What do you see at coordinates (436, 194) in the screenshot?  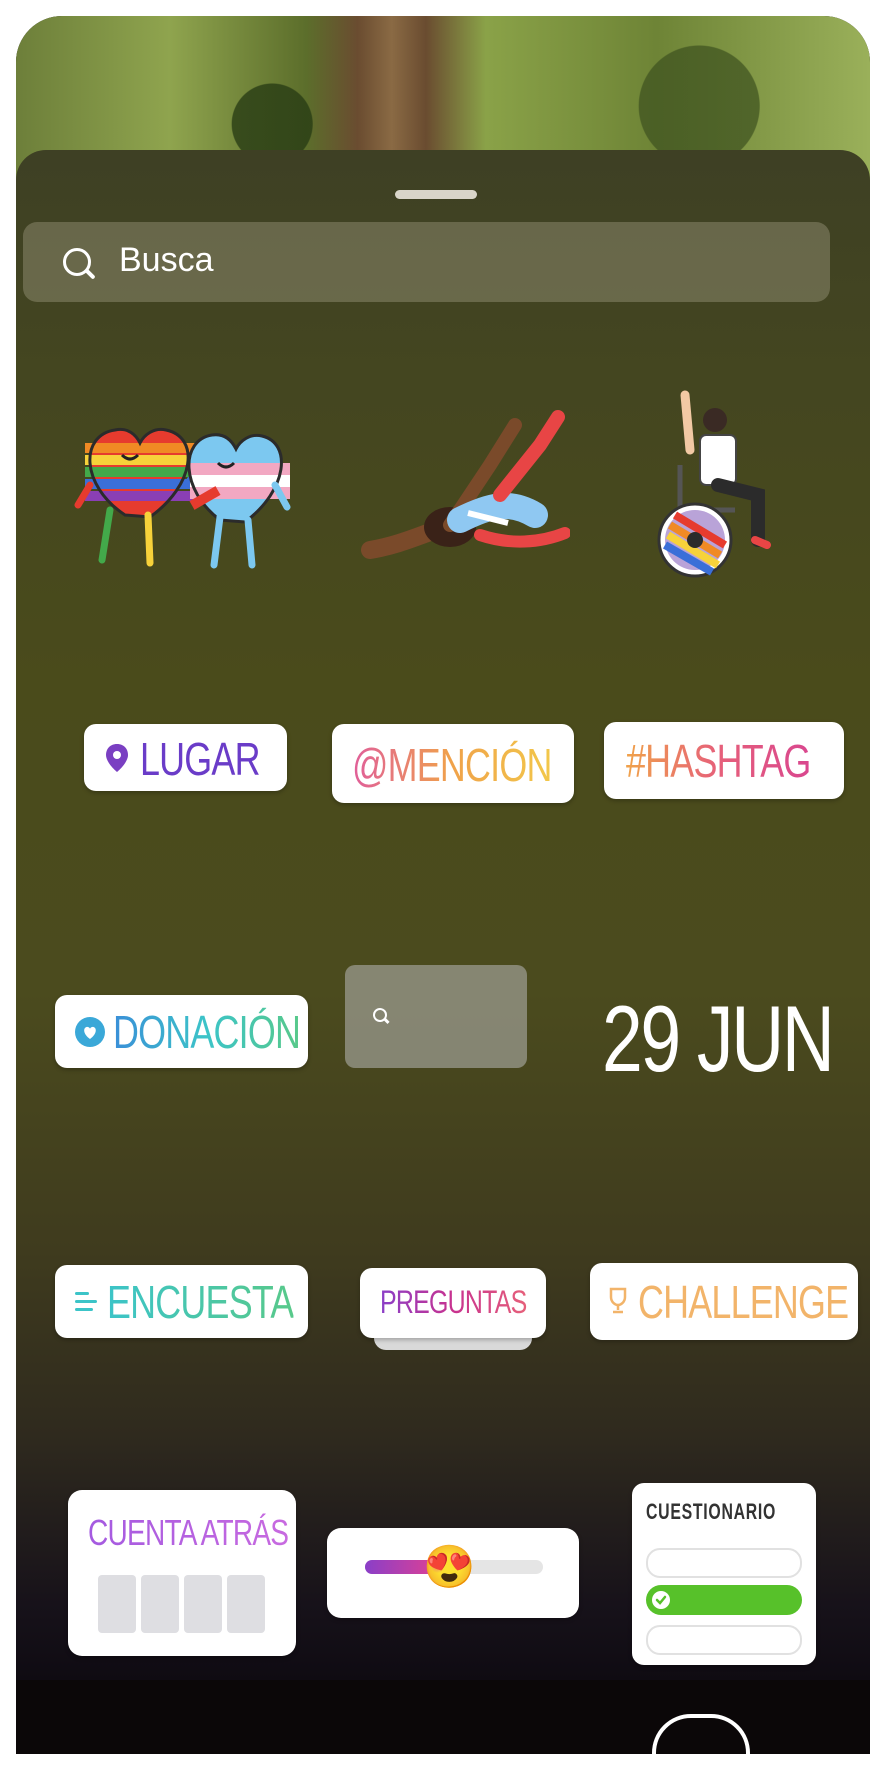 I see `sheet-drag-handle` at bounding box center [436, 194].